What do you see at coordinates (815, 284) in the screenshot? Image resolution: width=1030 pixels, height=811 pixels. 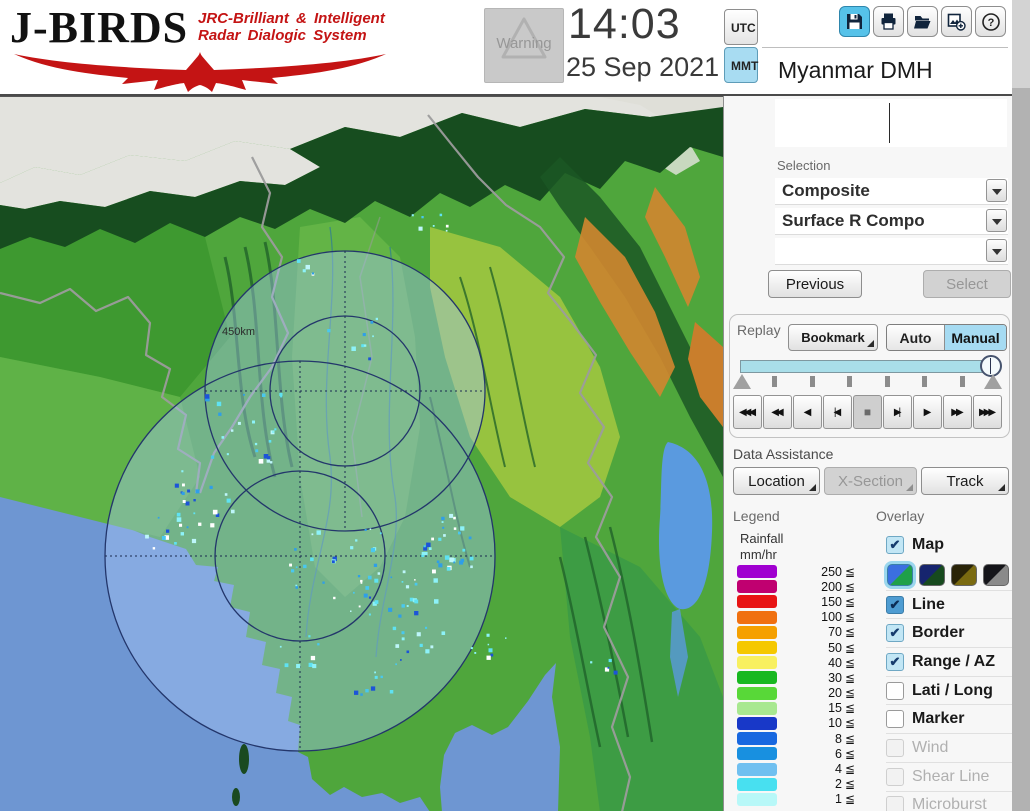 I see `previous-button: Previous` at bounding box center [815, 284].